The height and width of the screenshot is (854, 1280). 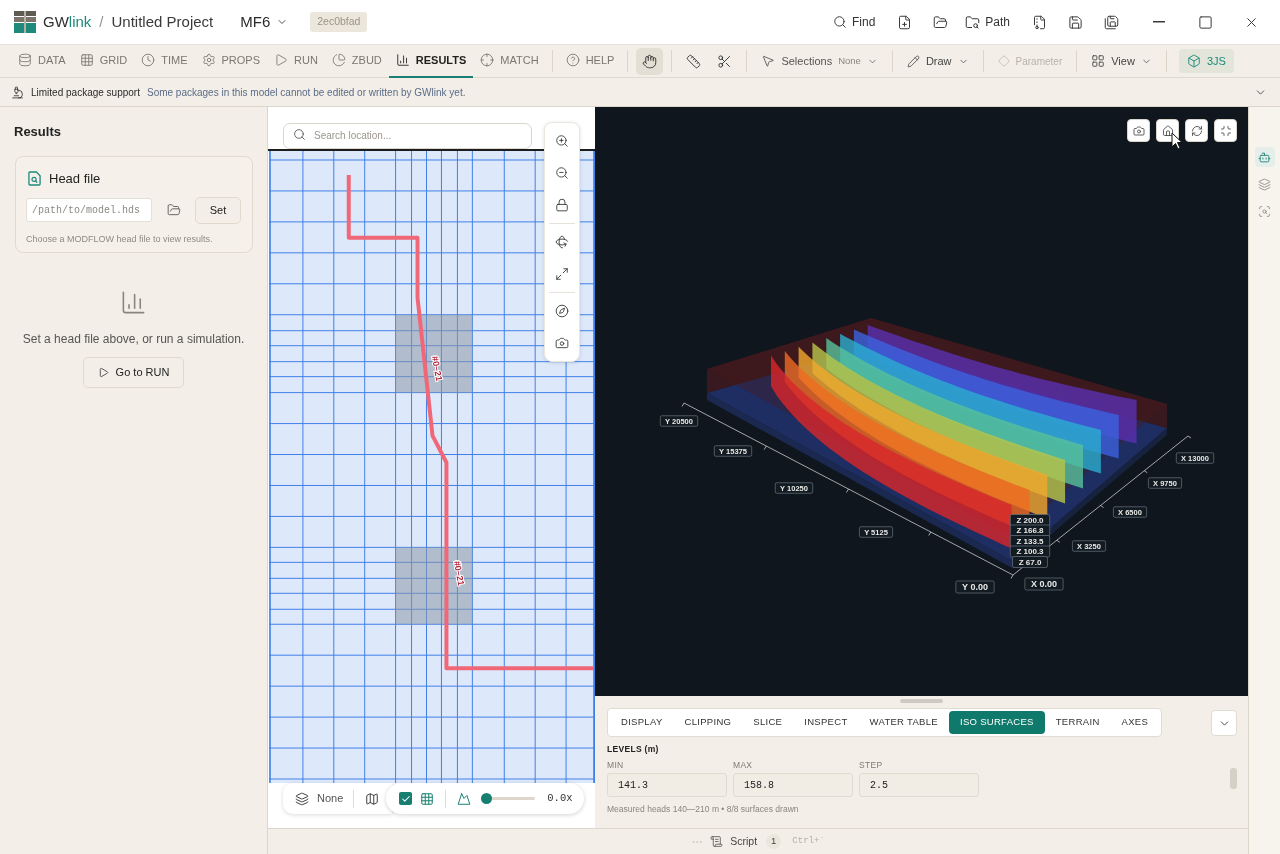 I want to click on diamond-icon, so click(x=1003, y=61).